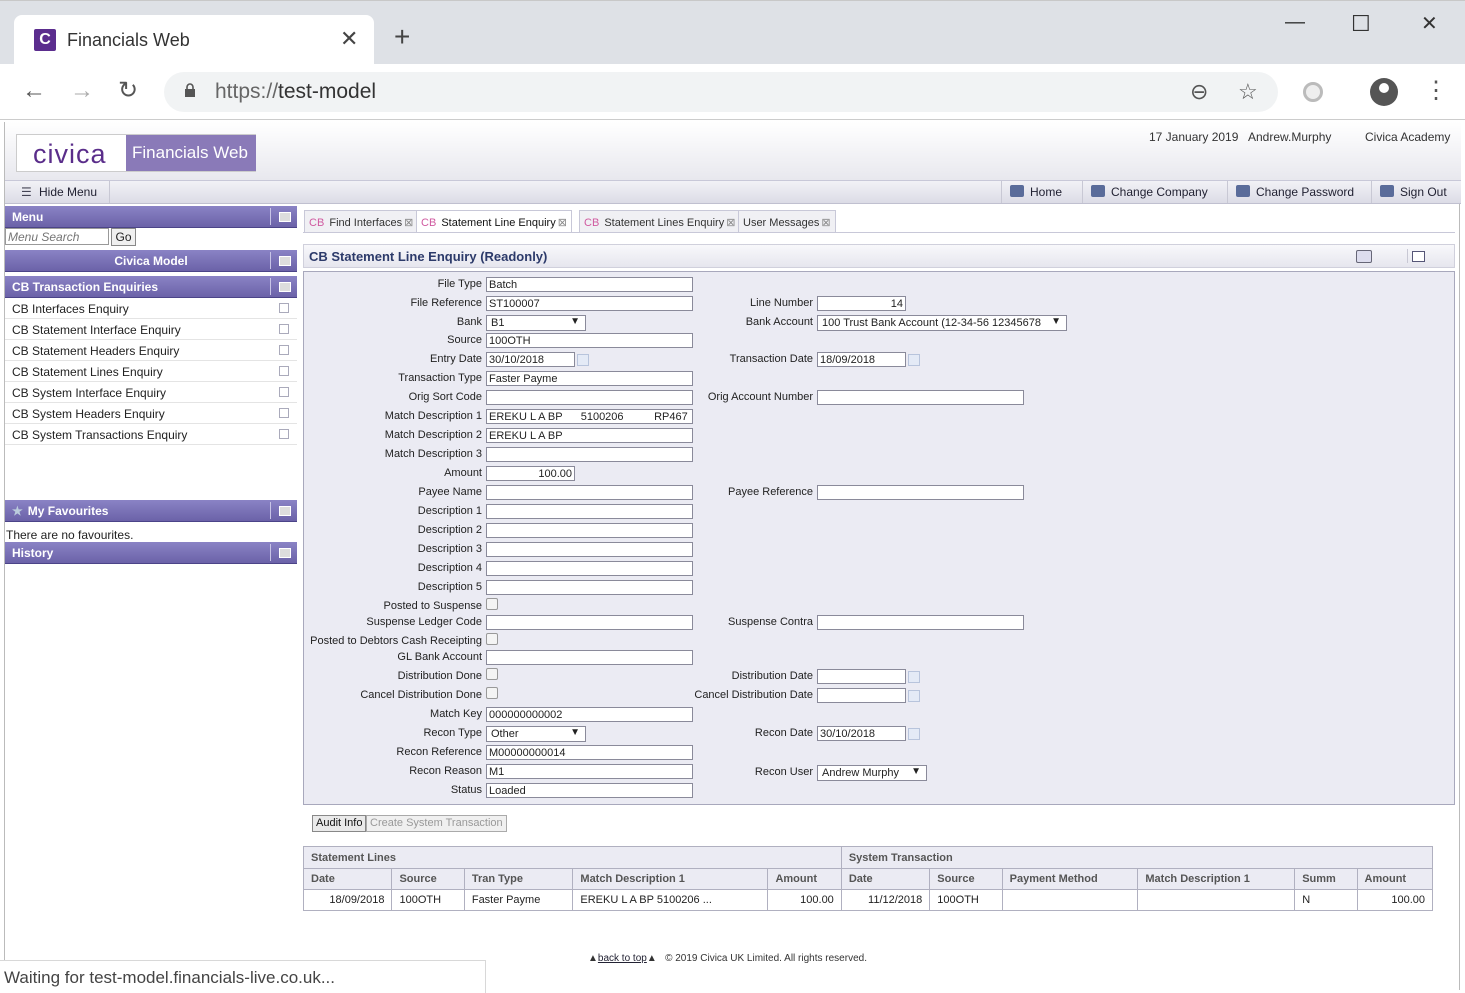 The image size is (1465, 993). What do you see at coordinates (589, 714) in the screenshot?
I see `match-key-field: 000000000002` at bounding box center [589, 714].